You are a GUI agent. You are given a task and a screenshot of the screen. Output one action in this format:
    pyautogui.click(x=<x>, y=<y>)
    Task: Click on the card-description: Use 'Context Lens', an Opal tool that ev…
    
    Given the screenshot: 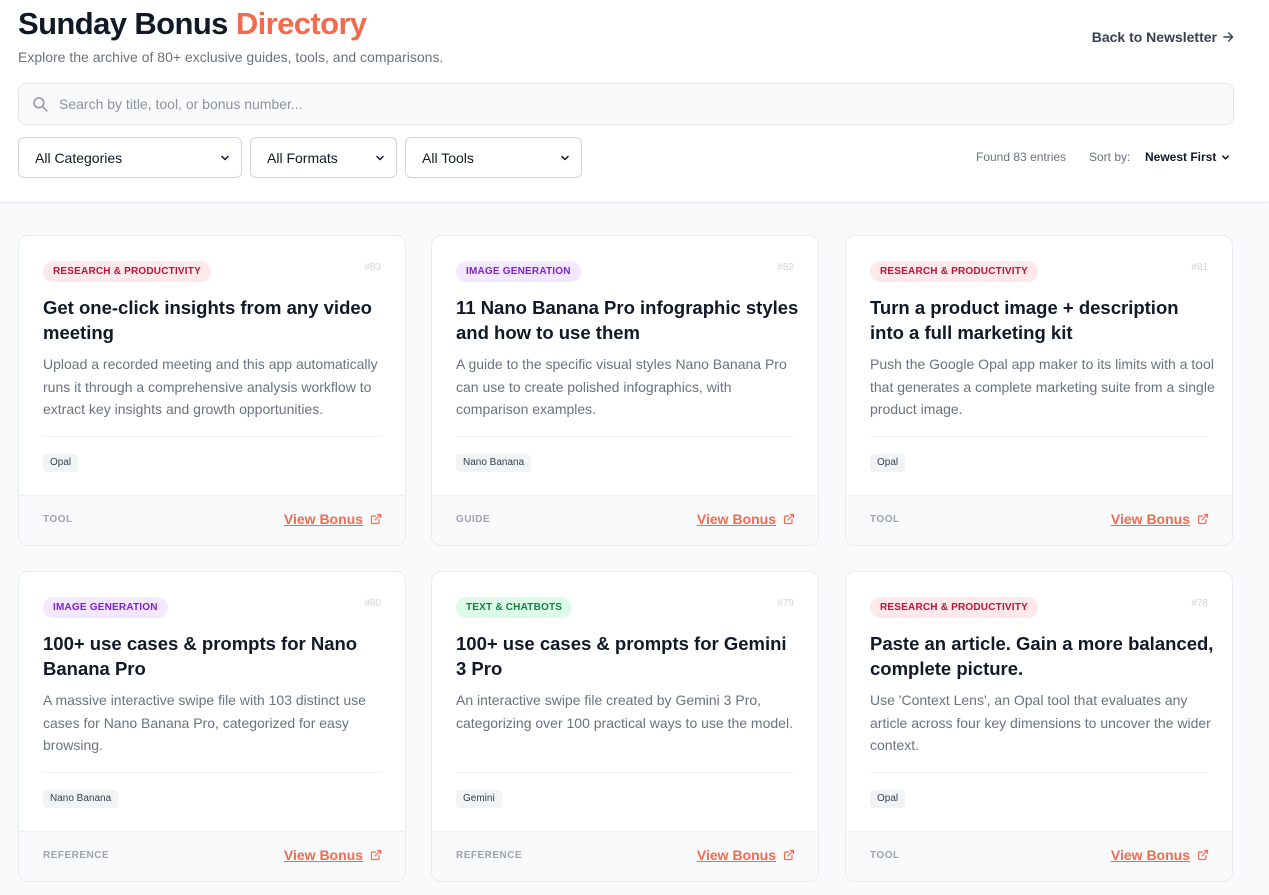 What is the action you would take?
    pyautogui.click(x=1040, y=723)
    